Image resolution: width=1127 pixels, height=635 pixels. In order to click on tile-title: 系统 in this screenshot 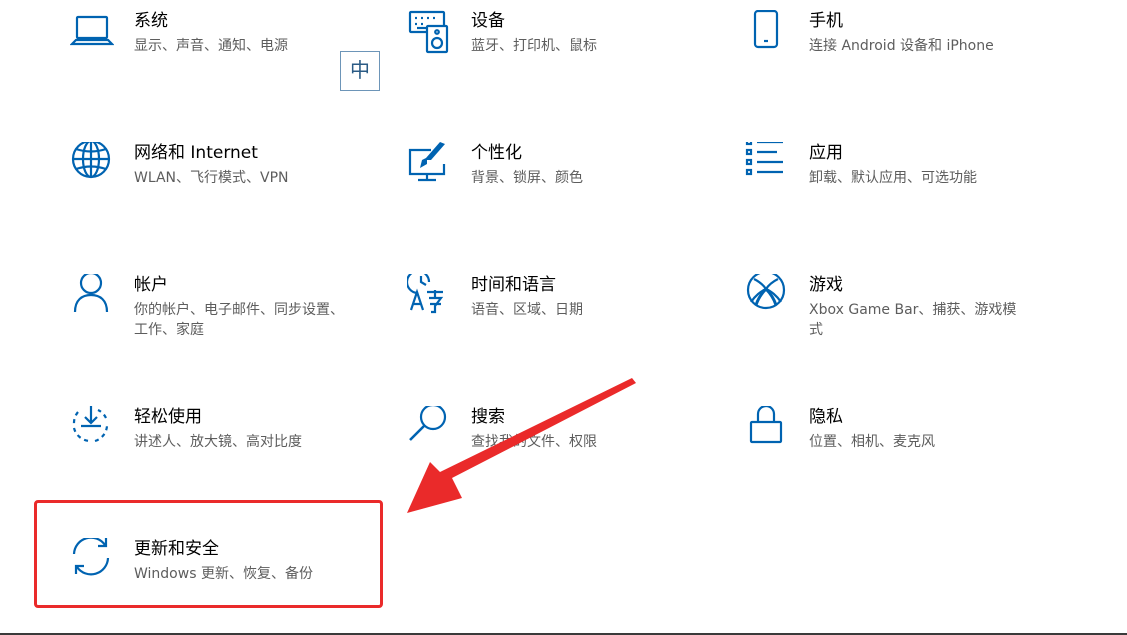, I will do `click(151, 21)`.